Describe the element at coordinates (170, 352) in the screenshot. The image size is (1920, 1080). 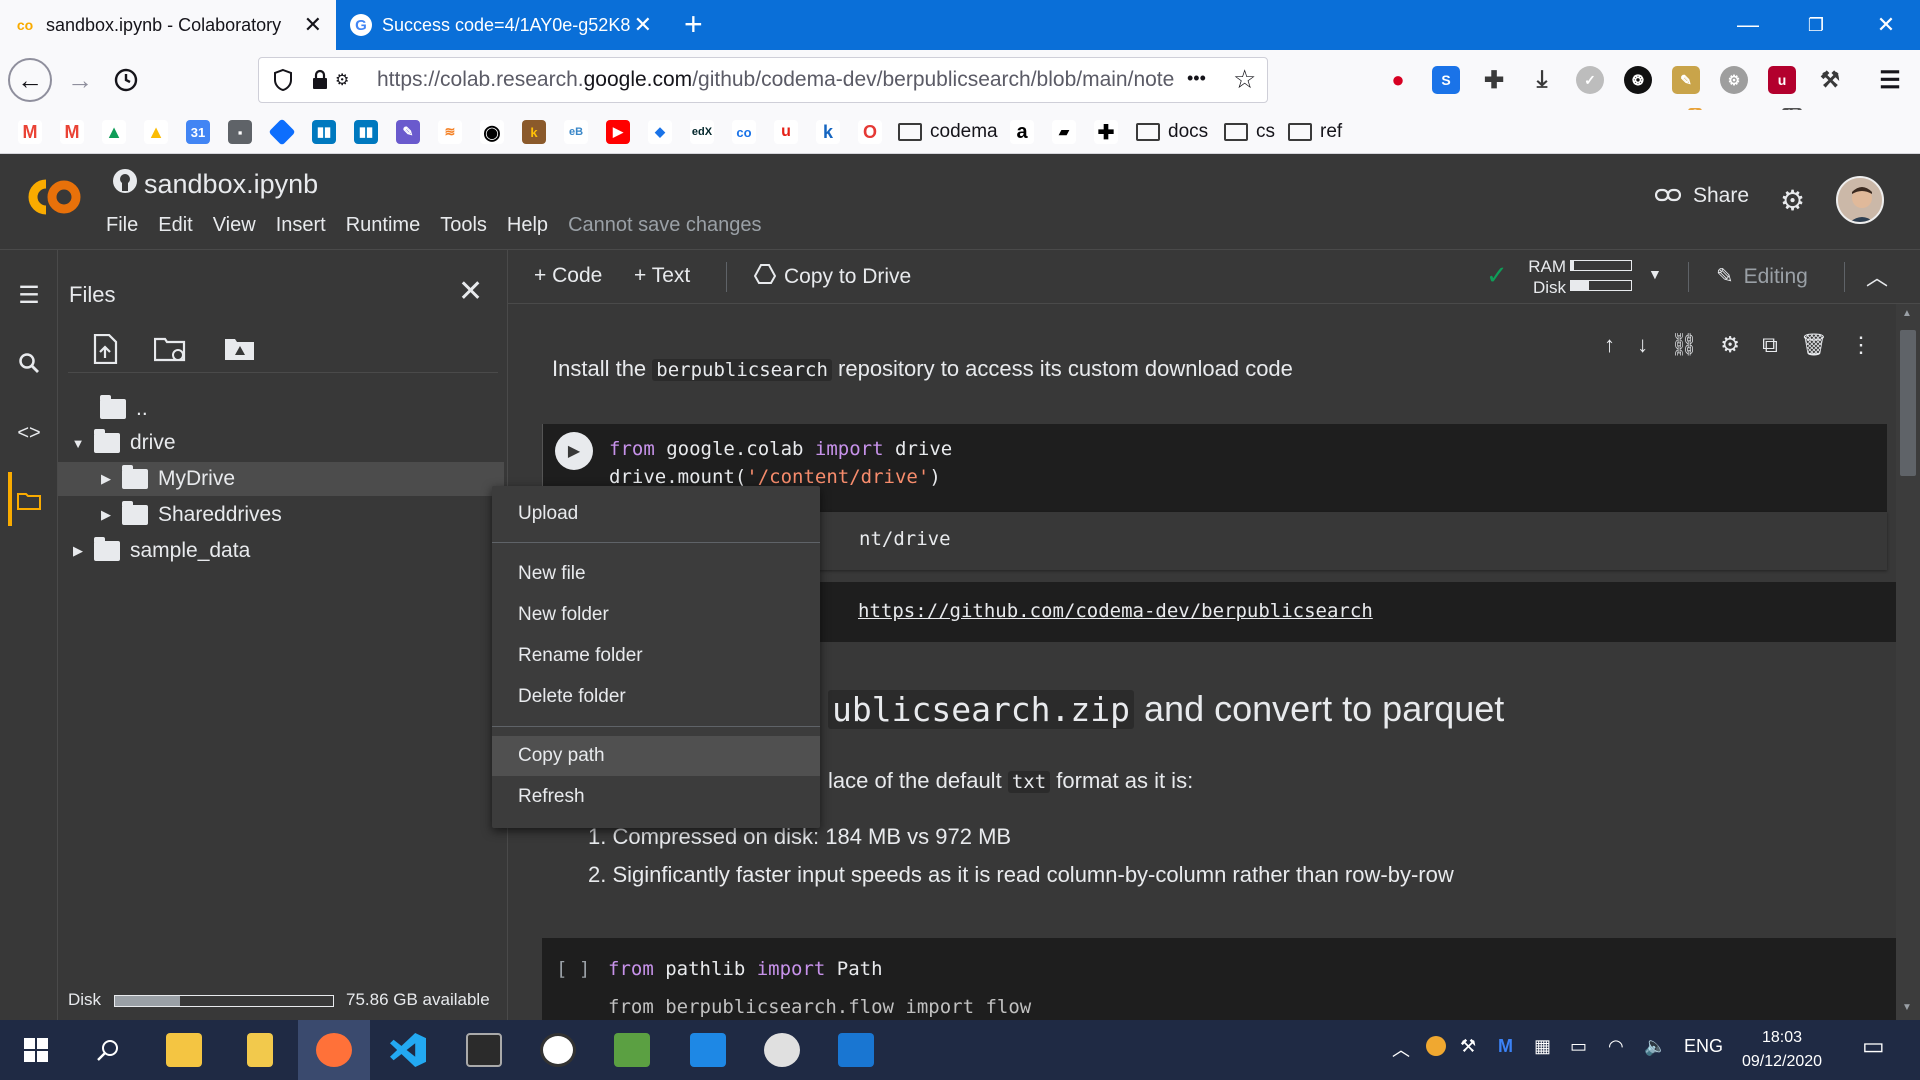
I see `refresh-folder-icon` at that location.